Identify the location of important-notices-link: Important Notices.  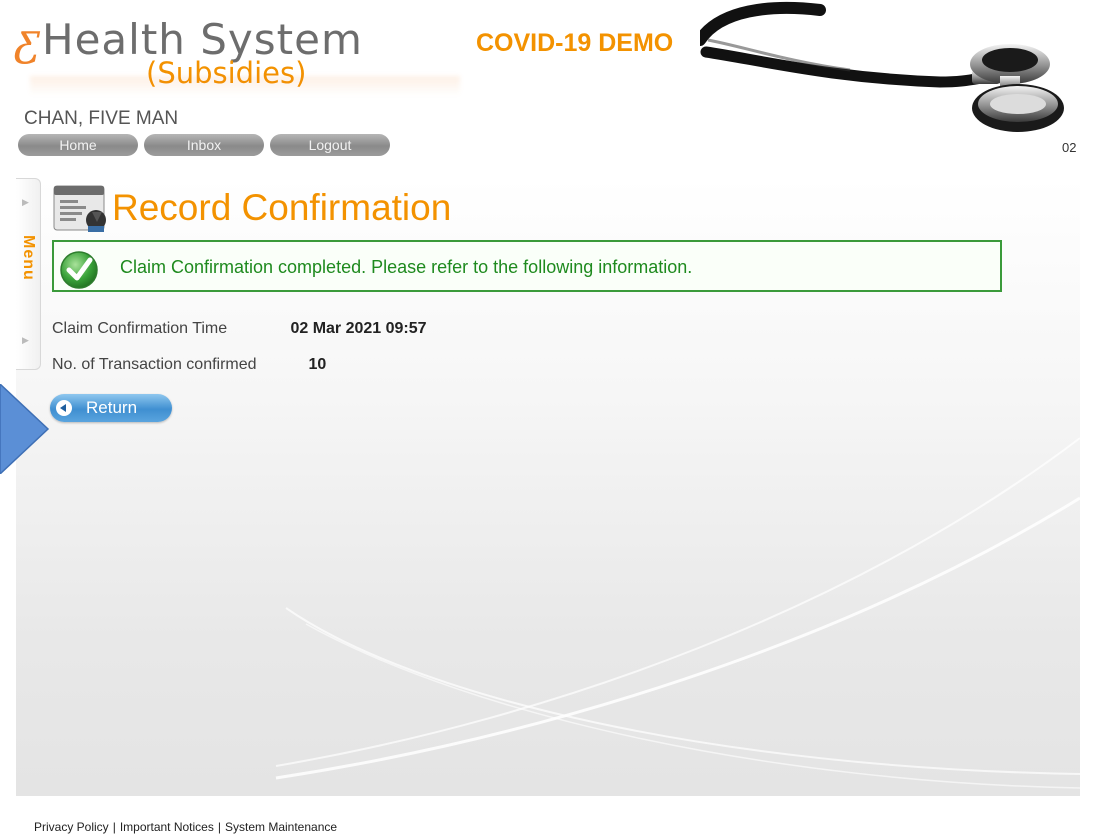
(167, 827).